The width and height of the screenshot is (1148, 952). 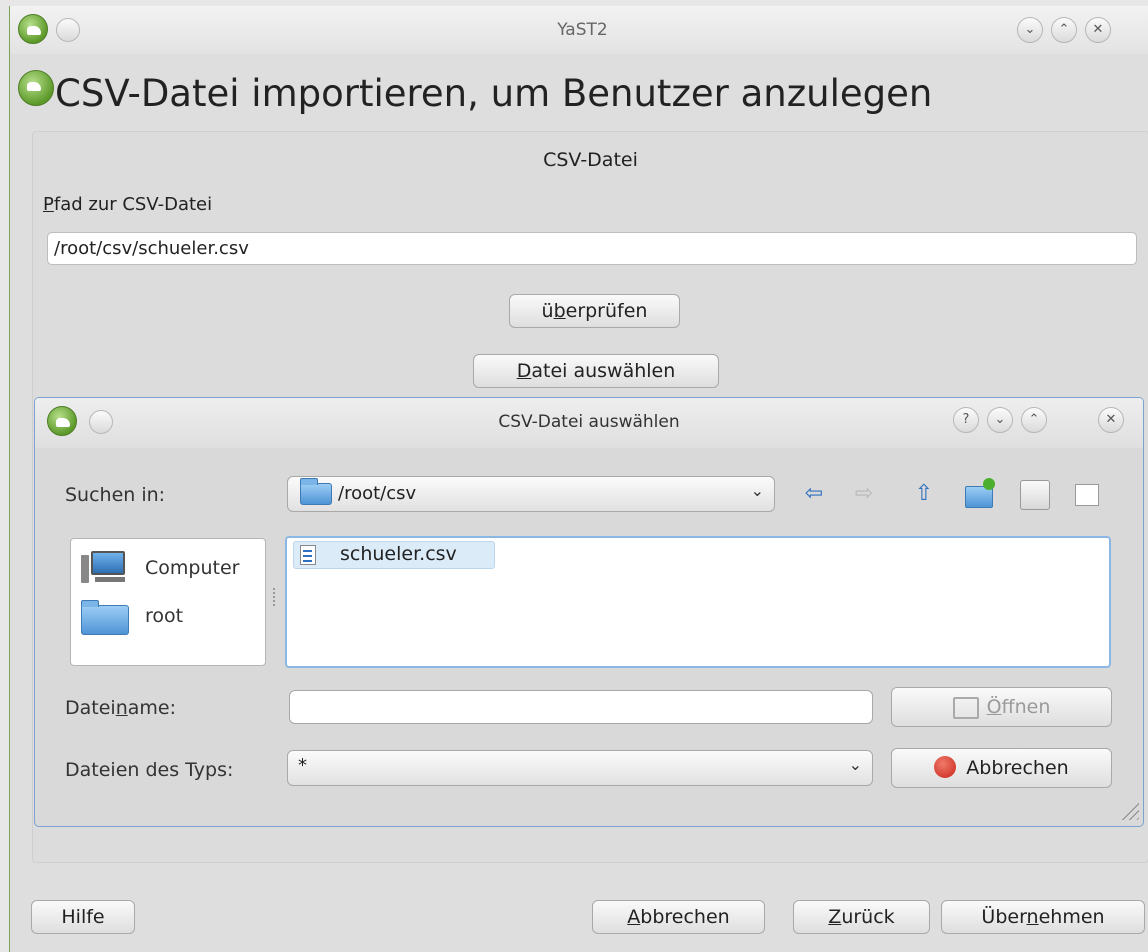 What do you see at coordinates (592, 248) in the screenshot?
I see `path-input` at bounding box center [592, 248].